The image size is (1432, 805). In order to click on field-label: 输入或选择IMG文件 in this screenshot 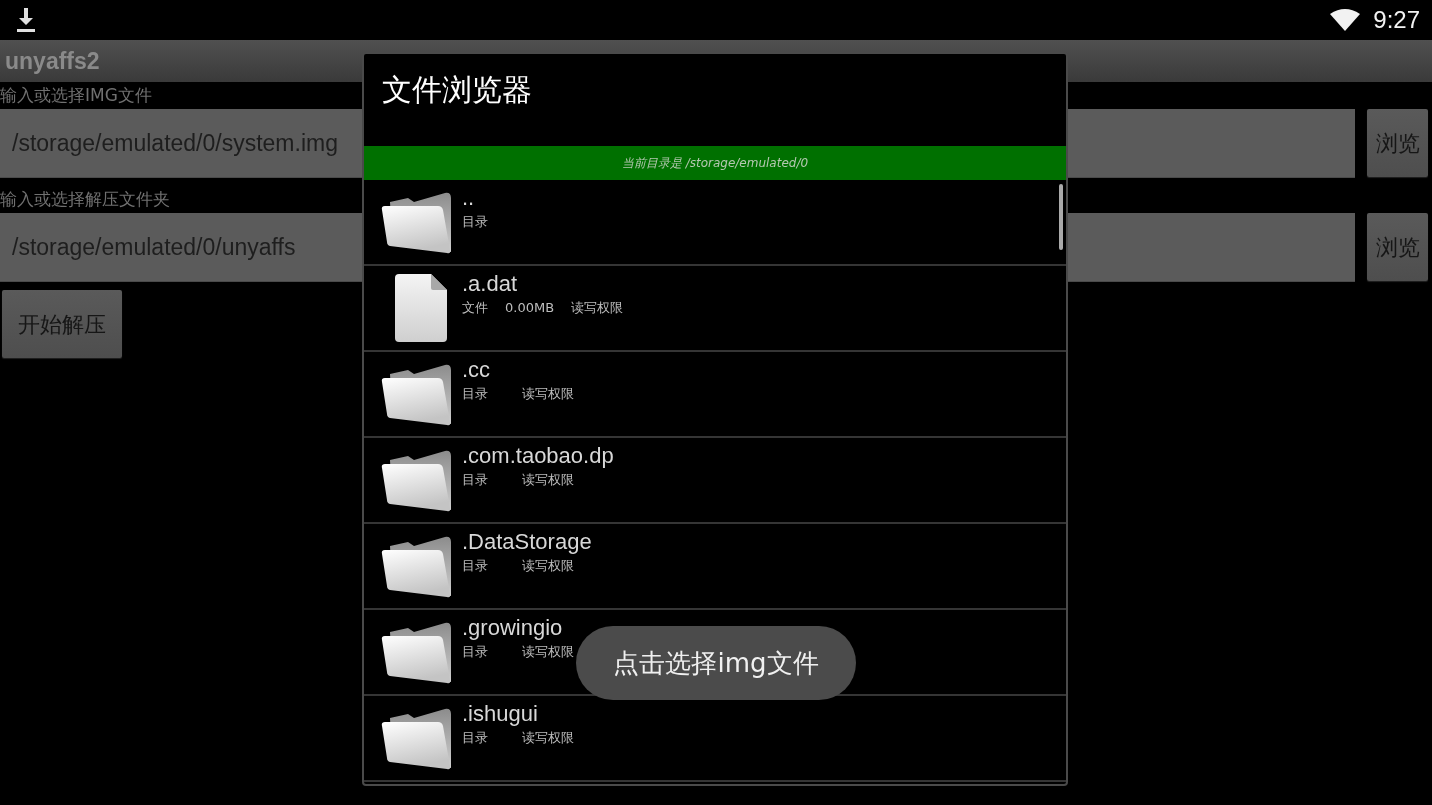, I will do `click(76, 95)`.